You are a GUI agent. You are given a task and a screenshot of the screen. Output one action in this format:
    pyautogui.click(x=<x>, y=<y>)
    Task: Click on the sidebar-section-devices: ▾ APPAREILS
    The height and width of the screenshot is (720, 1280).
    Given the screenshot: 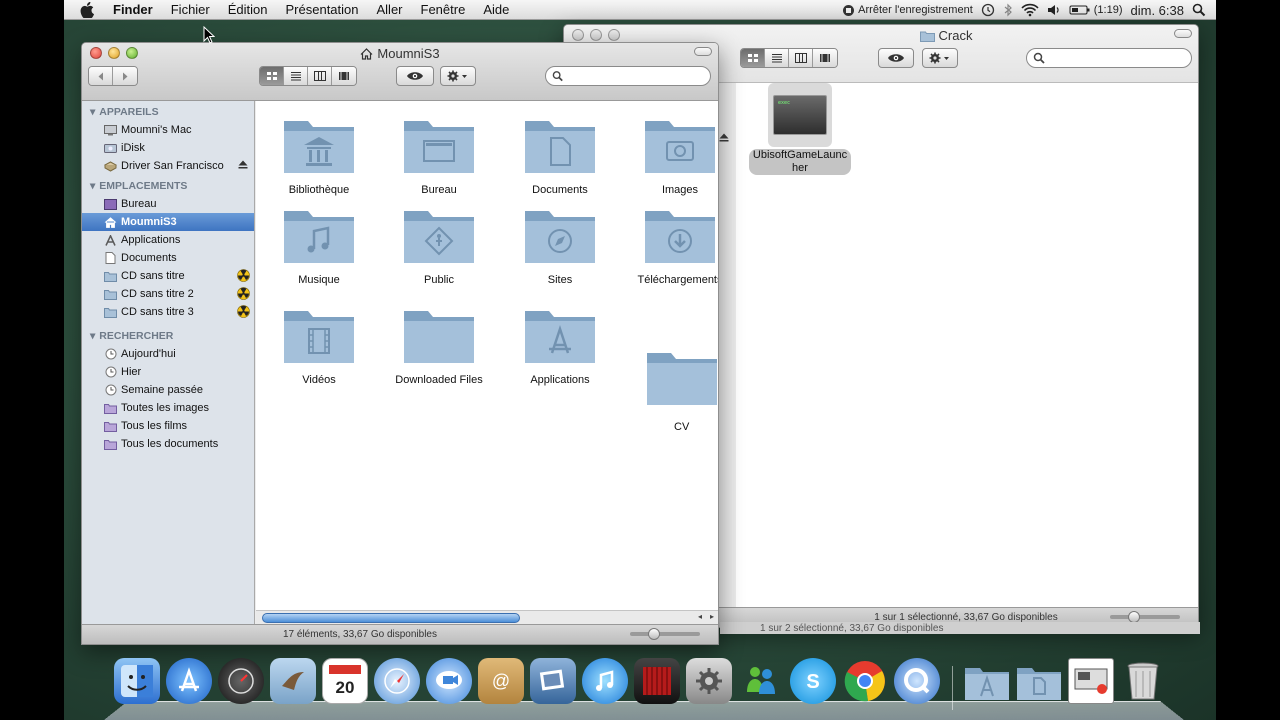 What is the action you would take?
    pyautogui.click(x=168, y=112)
    